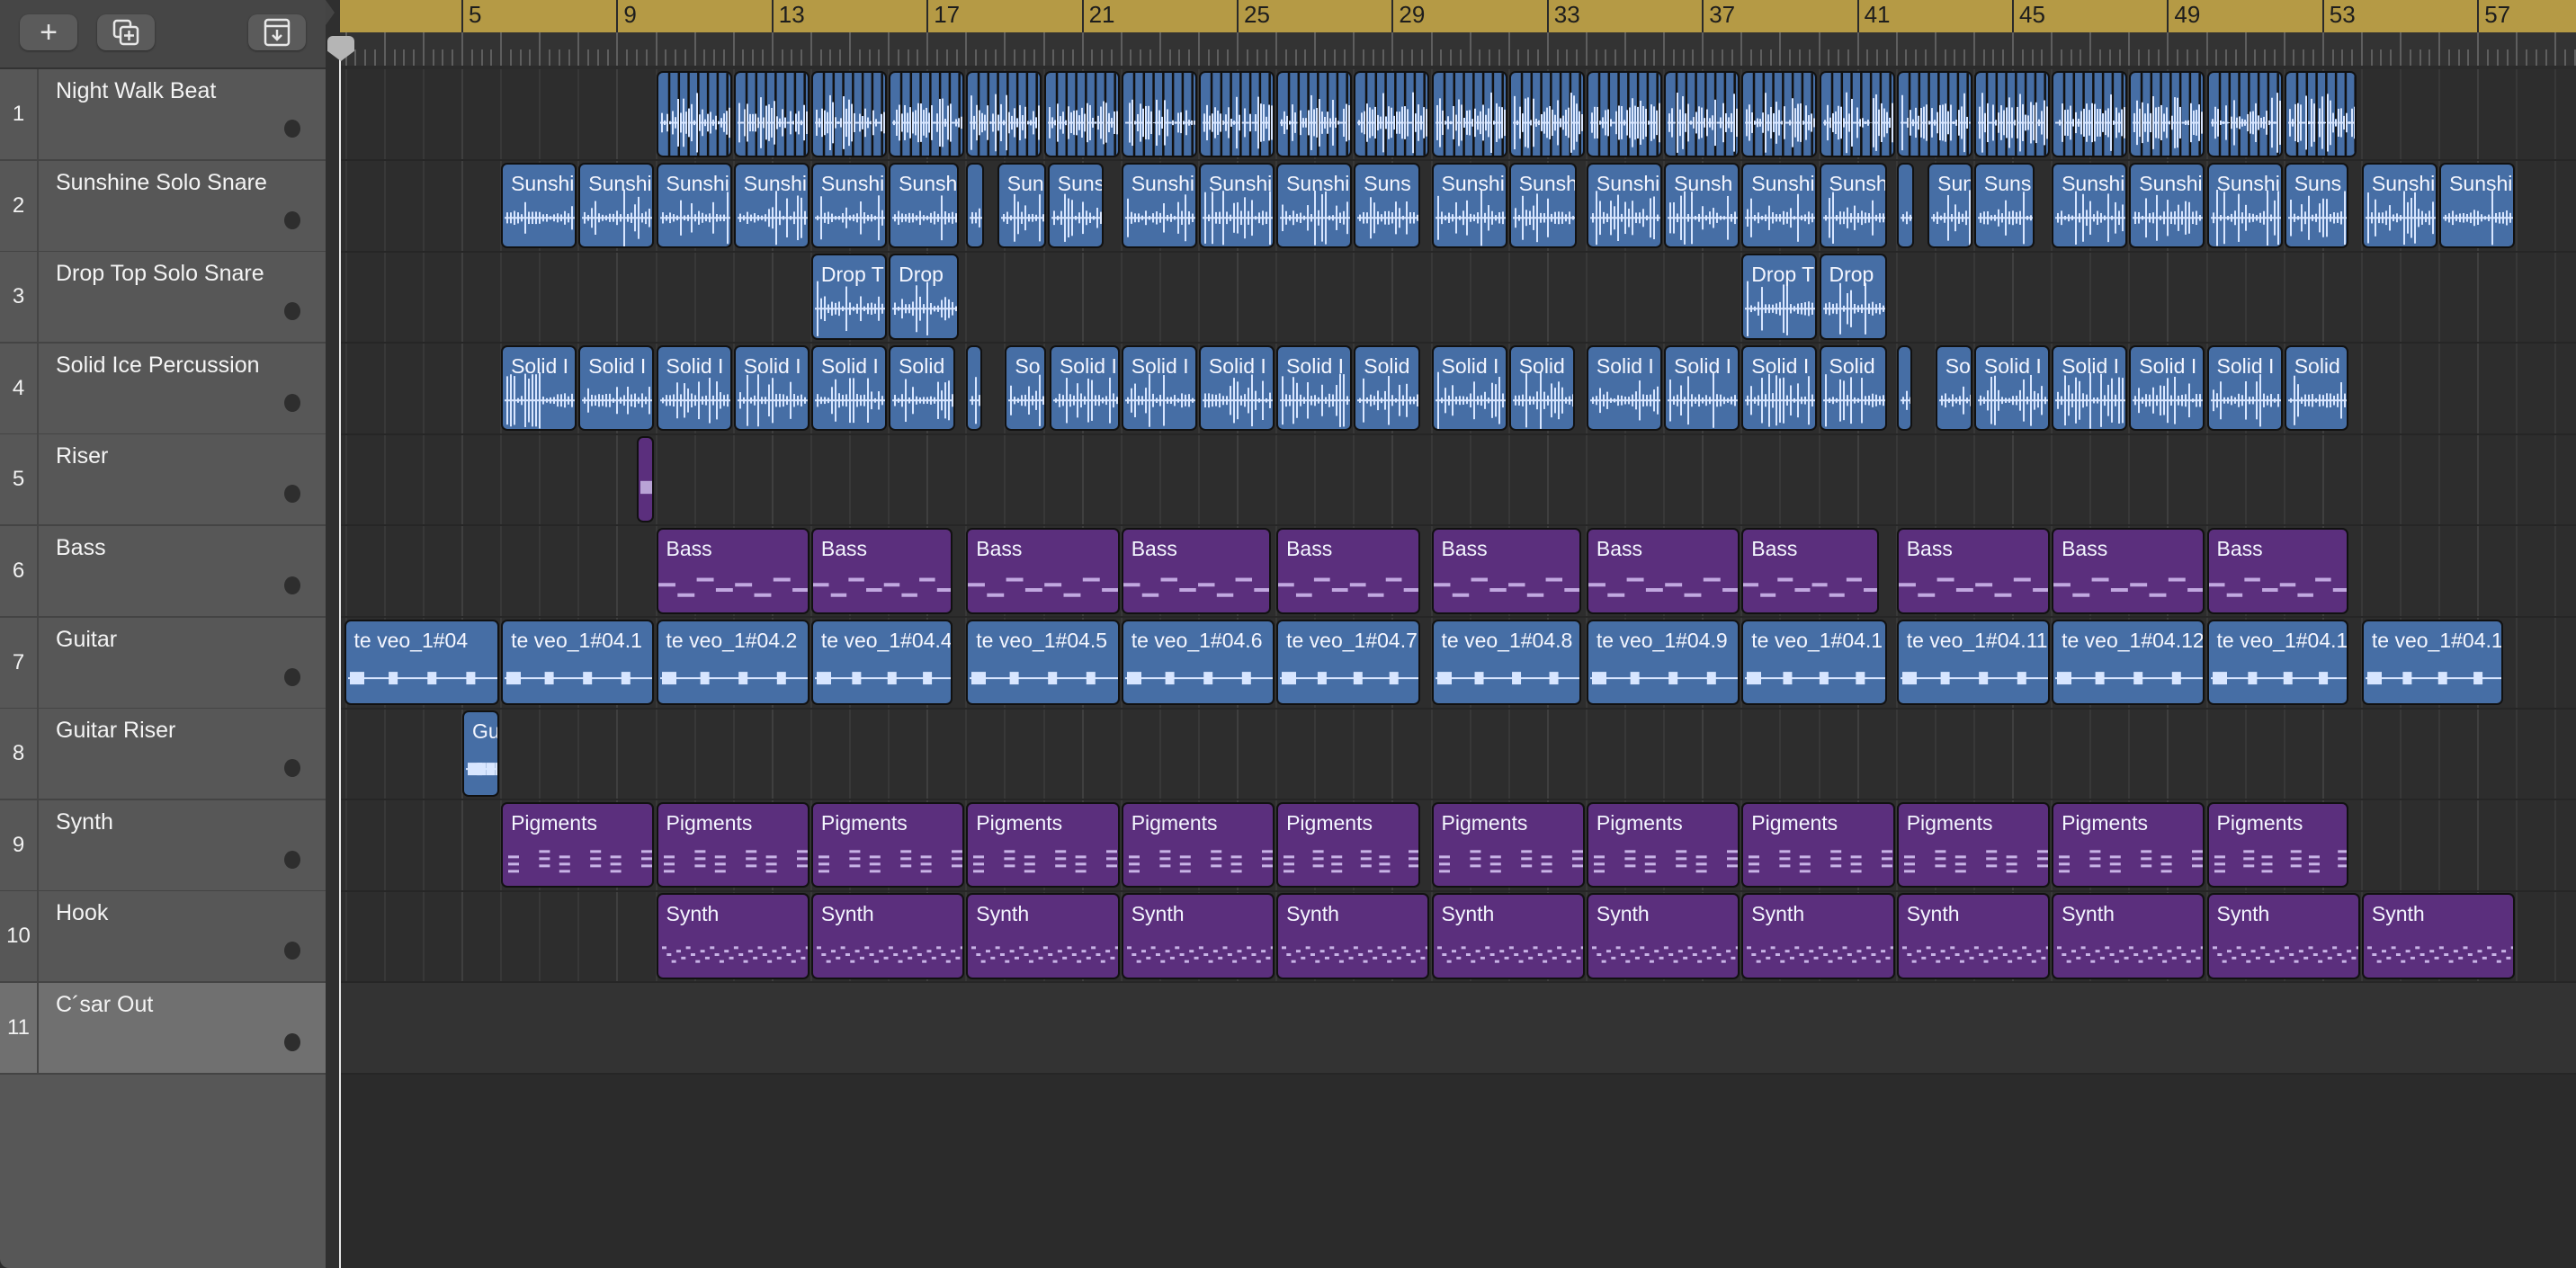 The height and width of the screenshot is (1268, 2576). Describe the element at coordinates (163, 572) in the screenshot. I see `track-header-6: 6 Bass` at that location.